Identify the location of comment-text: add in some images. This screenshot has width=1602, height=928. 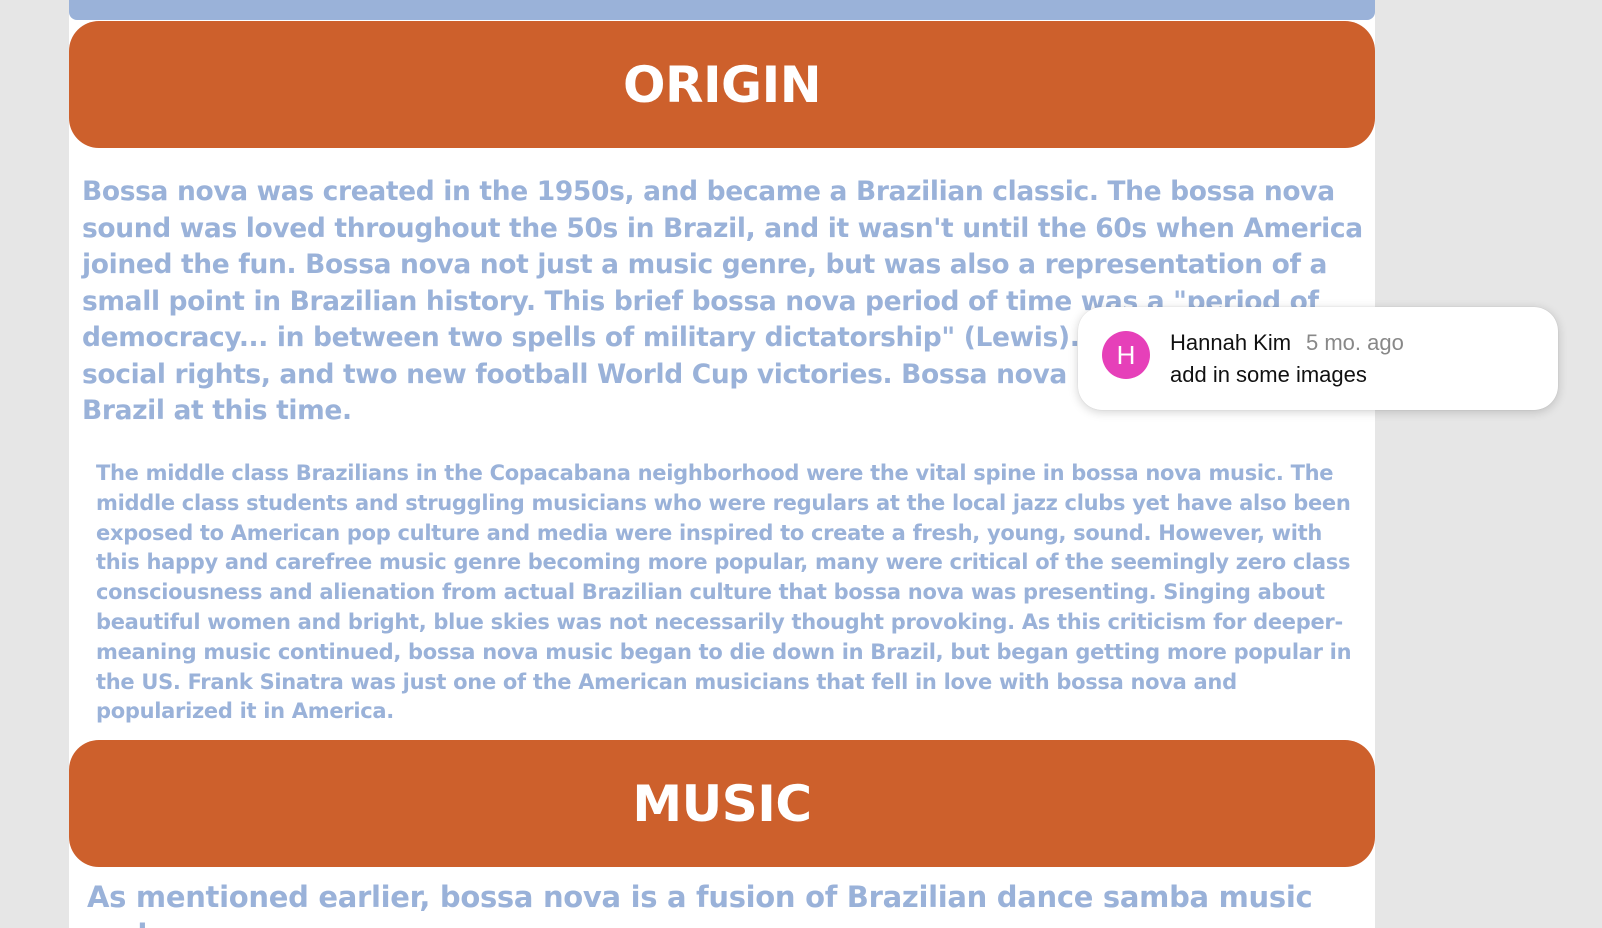
(1268, 374).